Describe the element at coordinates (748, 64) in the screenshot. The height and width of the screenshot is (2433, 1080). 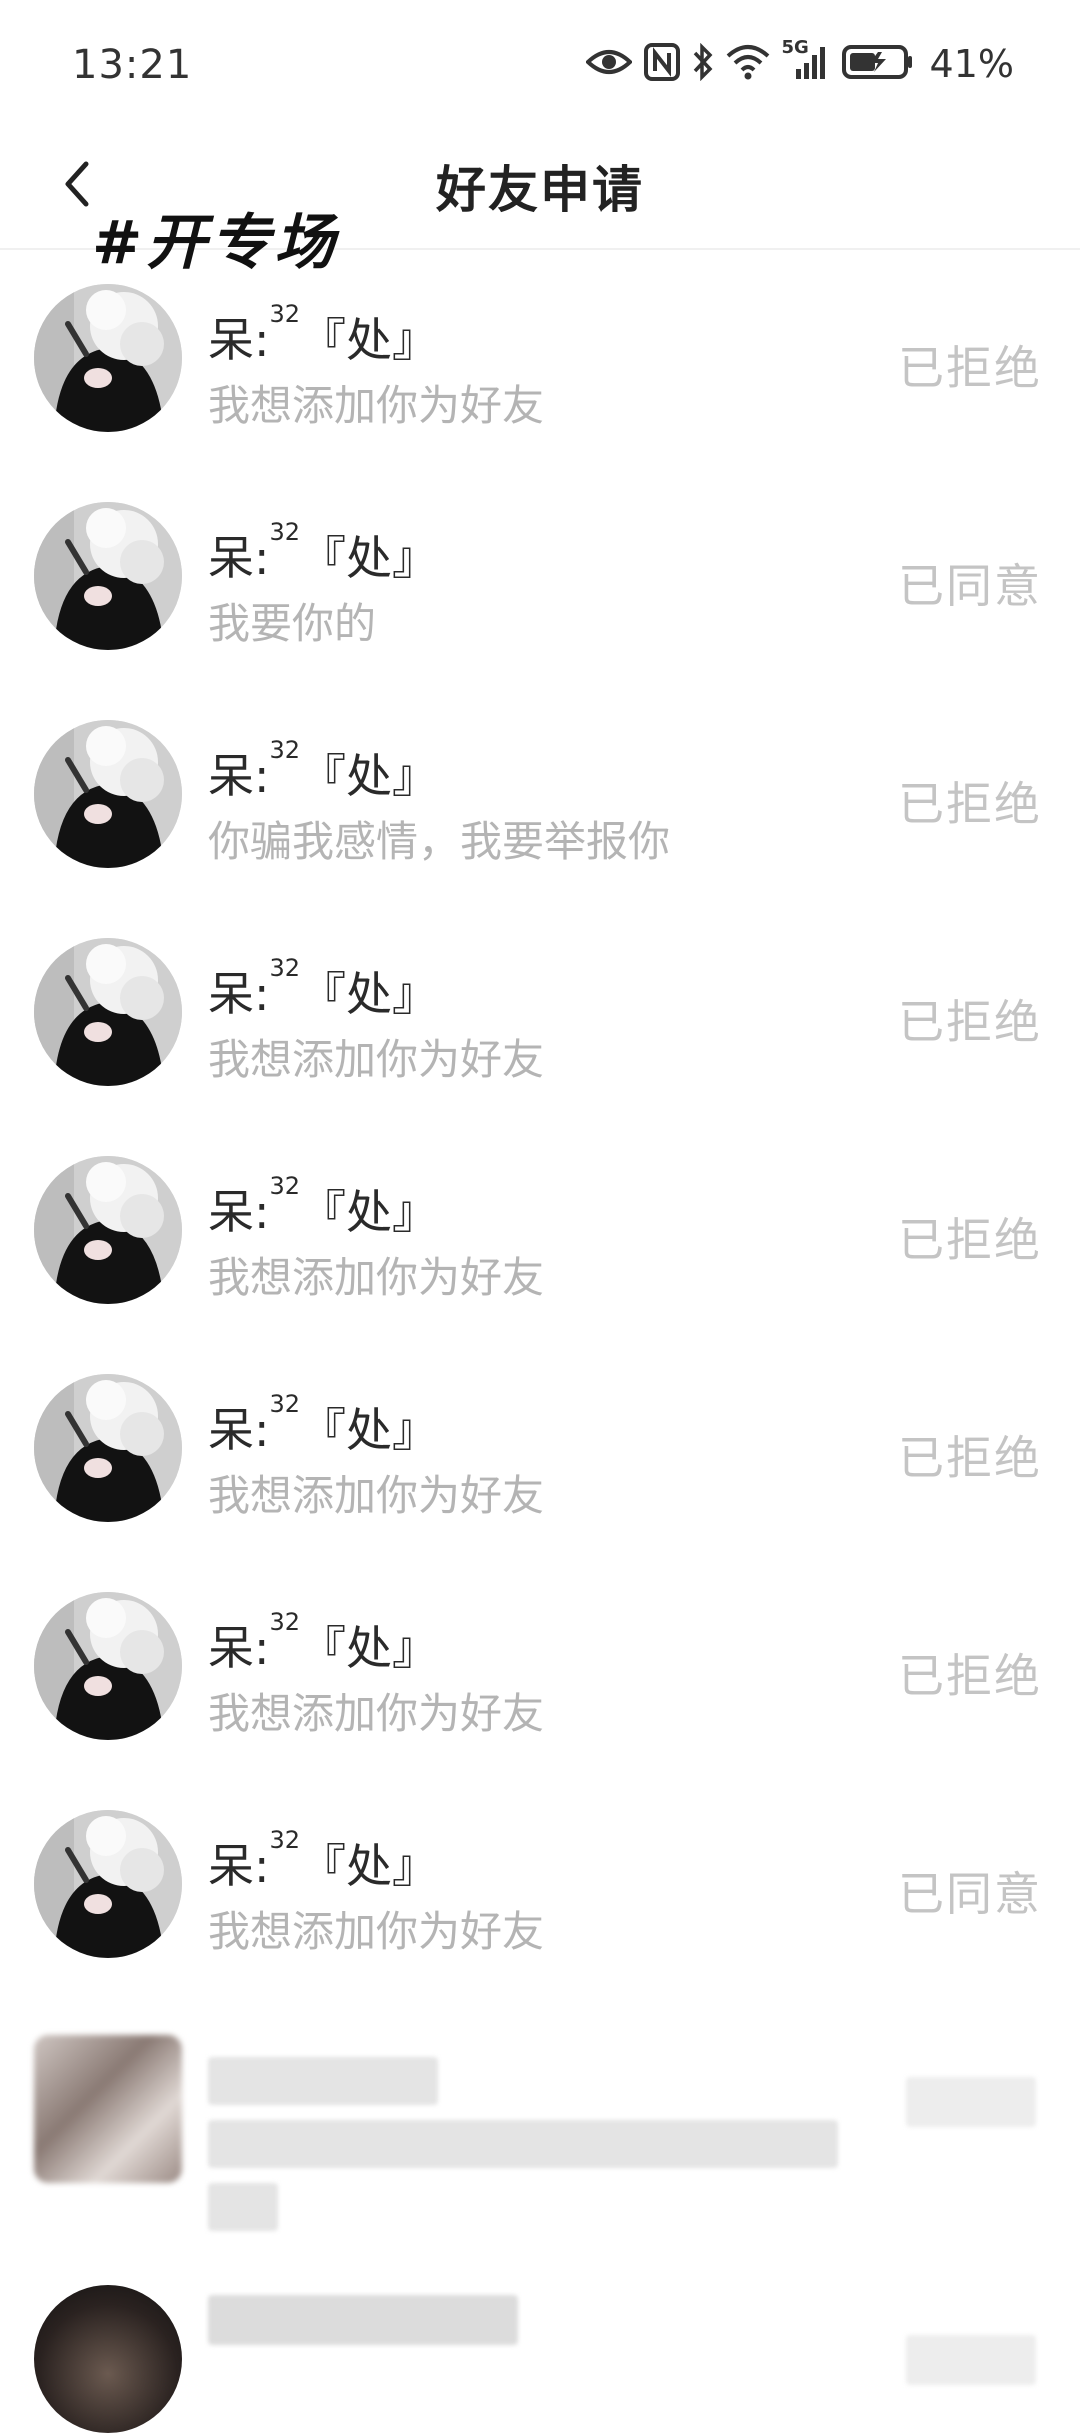
I see `wifi-icon` at that location.